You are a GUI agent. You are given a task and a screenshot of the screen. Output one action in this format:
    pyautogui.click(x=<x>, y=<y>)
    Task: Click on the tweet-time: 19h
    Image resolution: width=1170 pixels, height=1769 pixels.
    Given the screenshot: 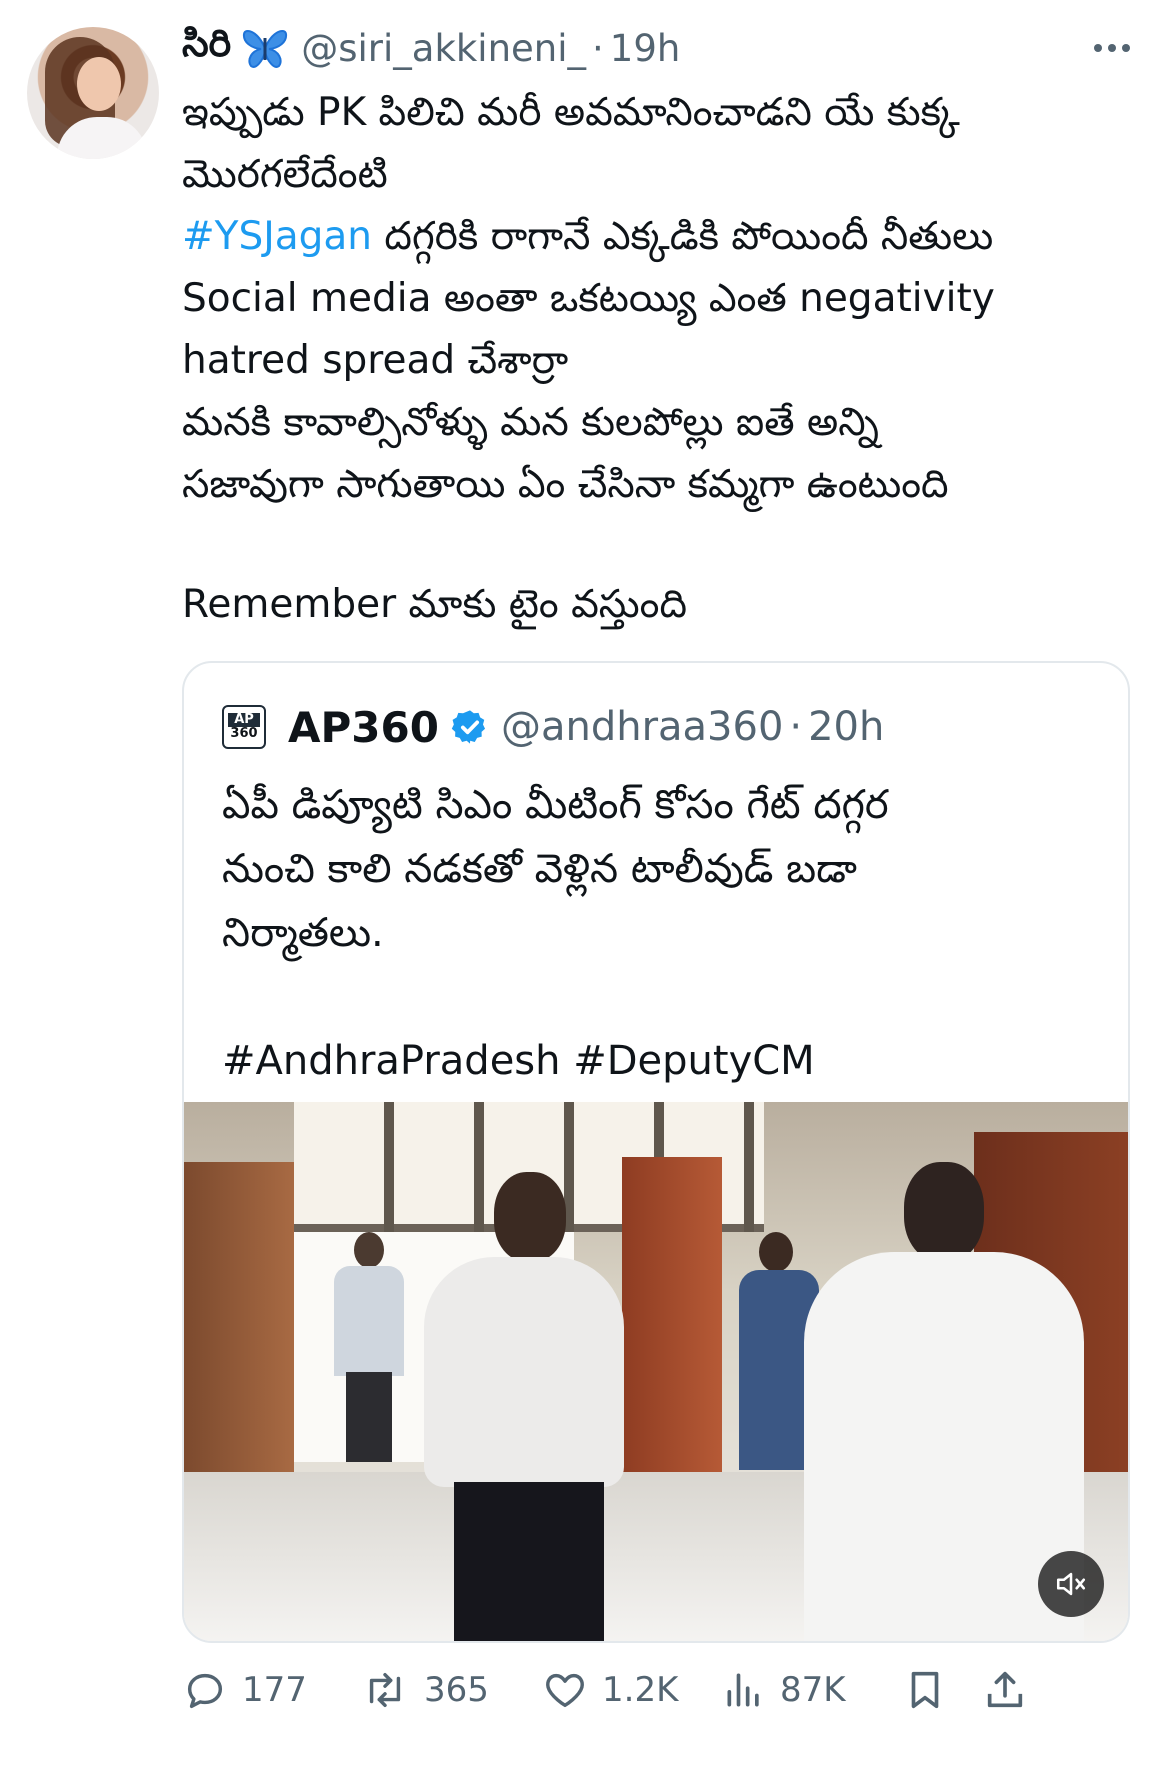 What is the action you would take?
    pyautogui.click(x=645, y=48)
    